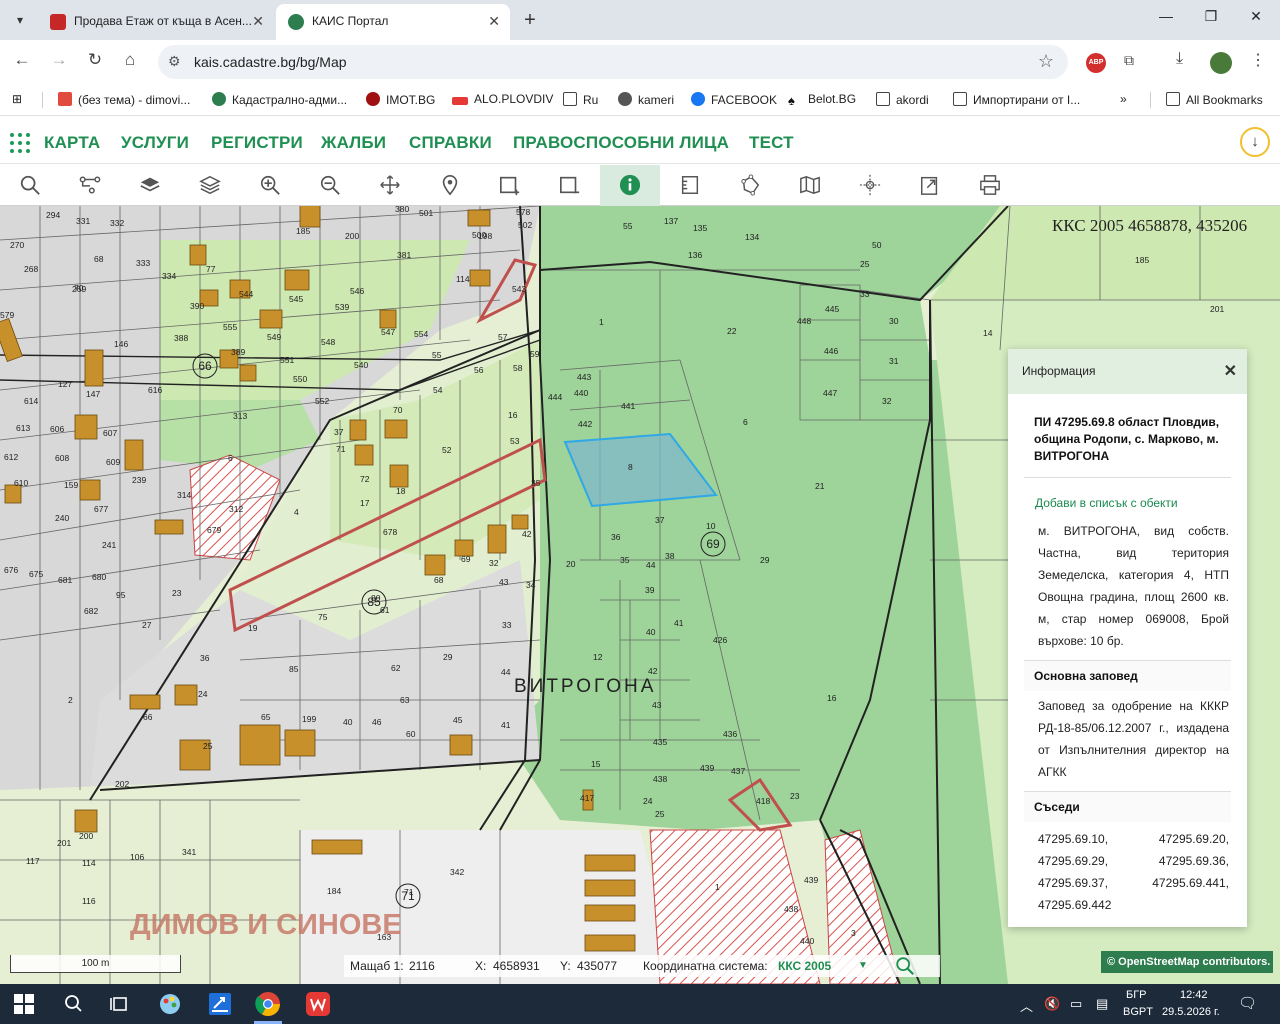 This screenshot has height=1024, width=1280. What do you see at coordinates (1026, 1005) in the screenshot?
I see `show-hidden-icons: ︿` at bounding box center [1026, 1005].